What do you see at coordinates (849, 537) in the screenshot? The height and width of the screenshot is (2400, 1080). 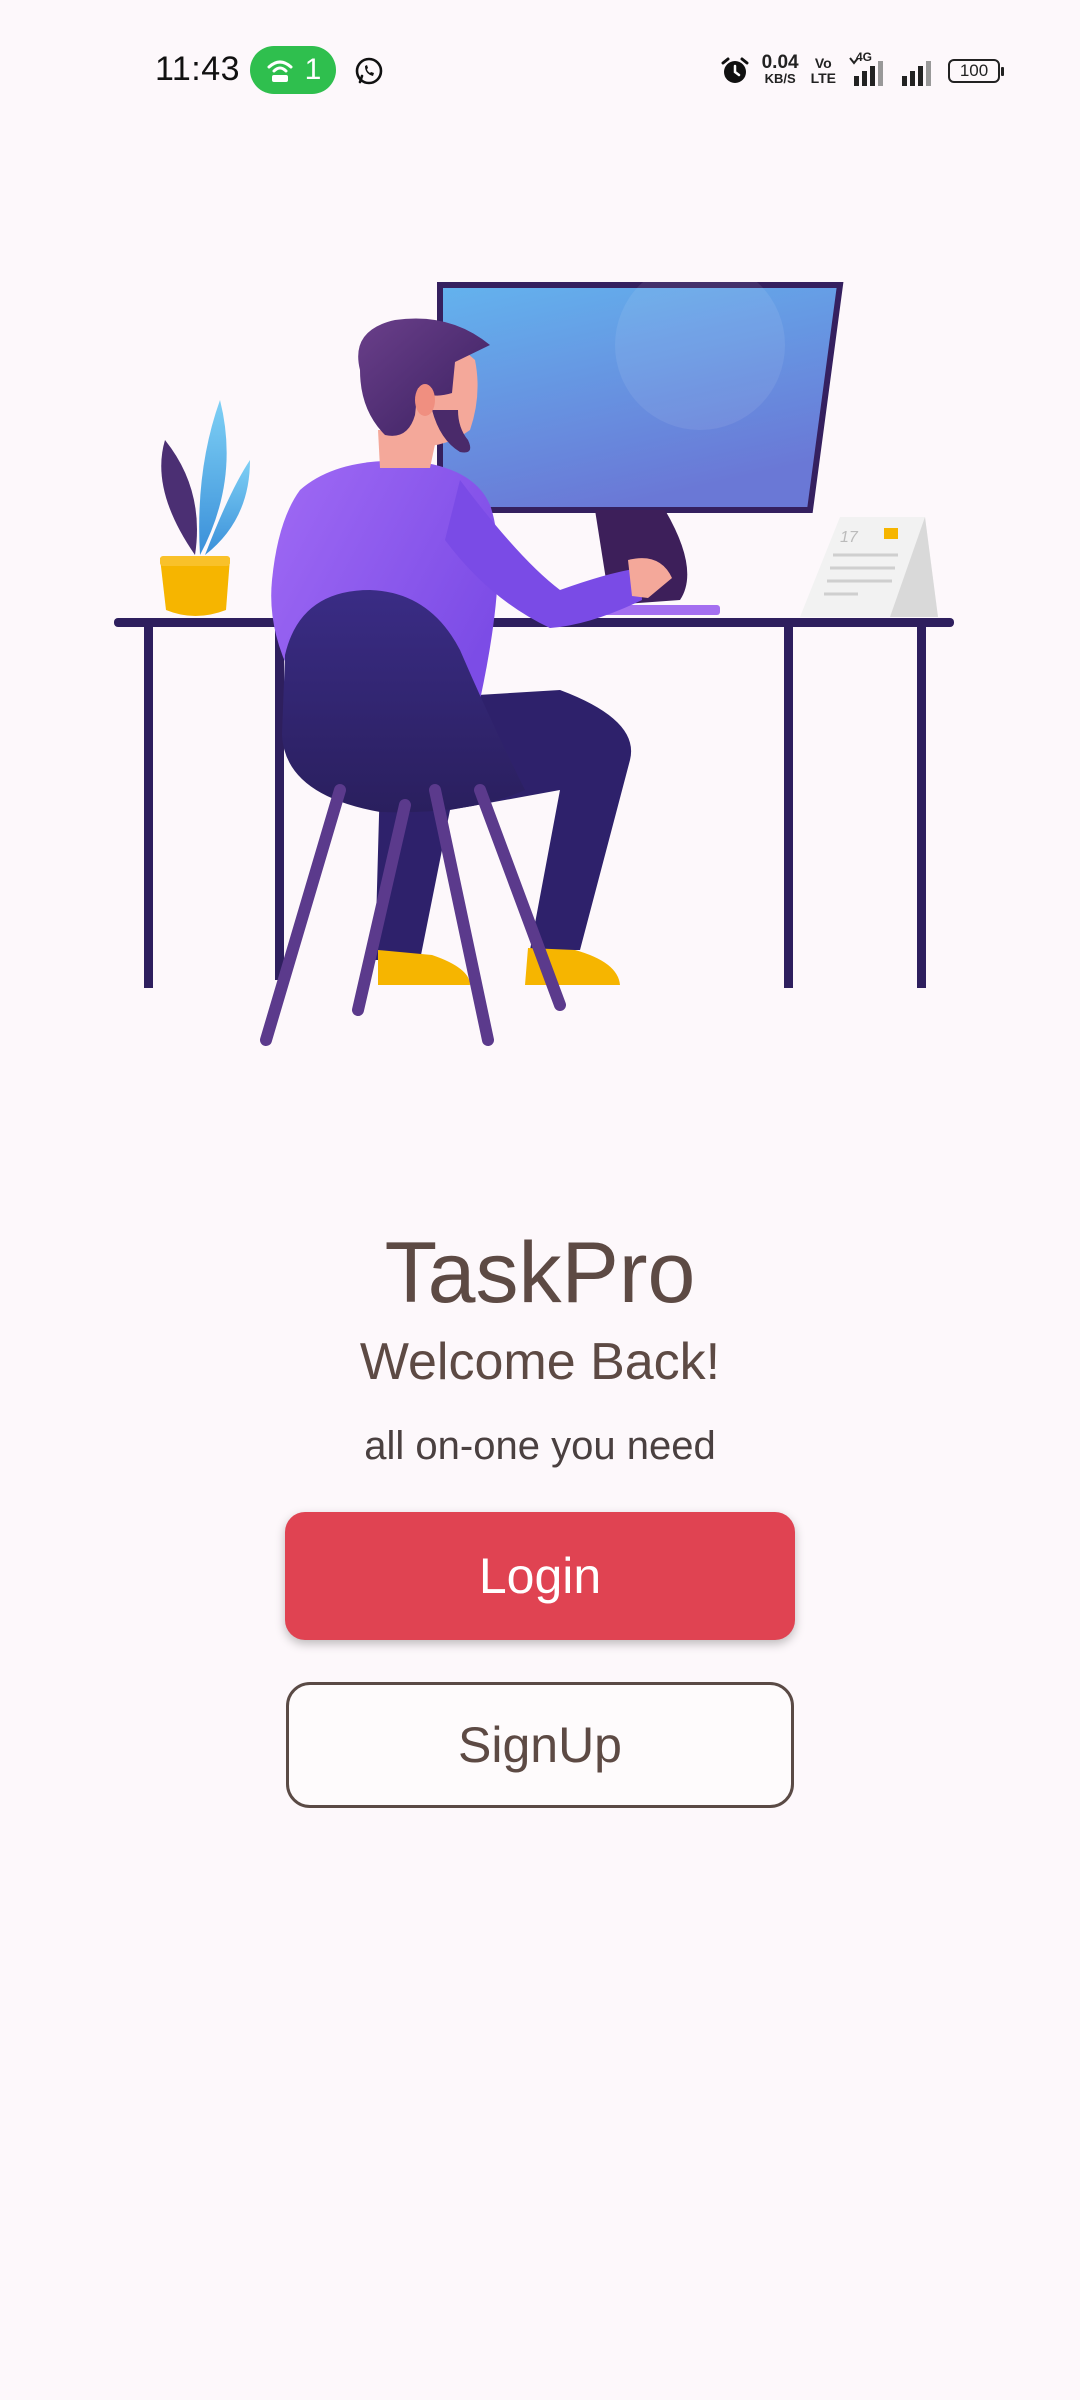 I see `svg-text: 17` at bounding box center [849, 537].